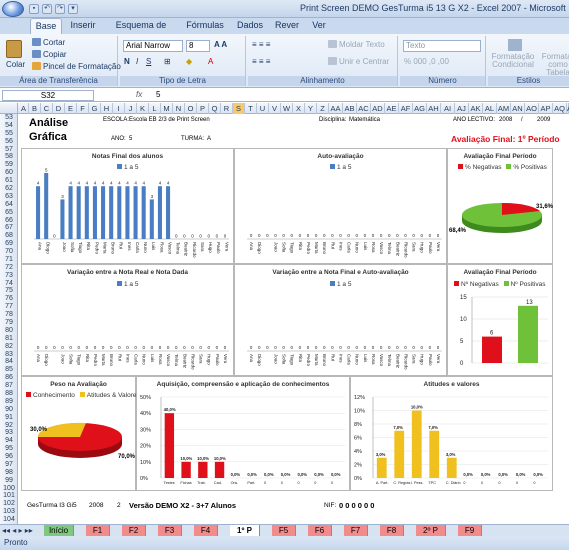  I want to click on row-header: 96, so click(9, 457).